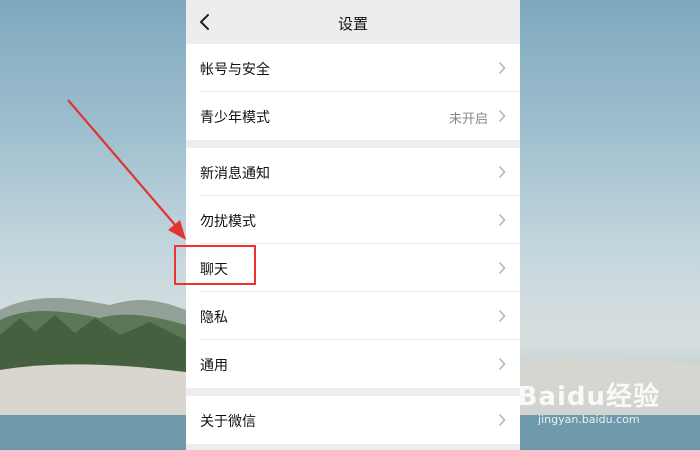 This screenshot has width=700, height=450. Describe the element at coordinates (589, 419) in the screenshot. I see `watermark-url: jingyan.baidu.com` at that location.